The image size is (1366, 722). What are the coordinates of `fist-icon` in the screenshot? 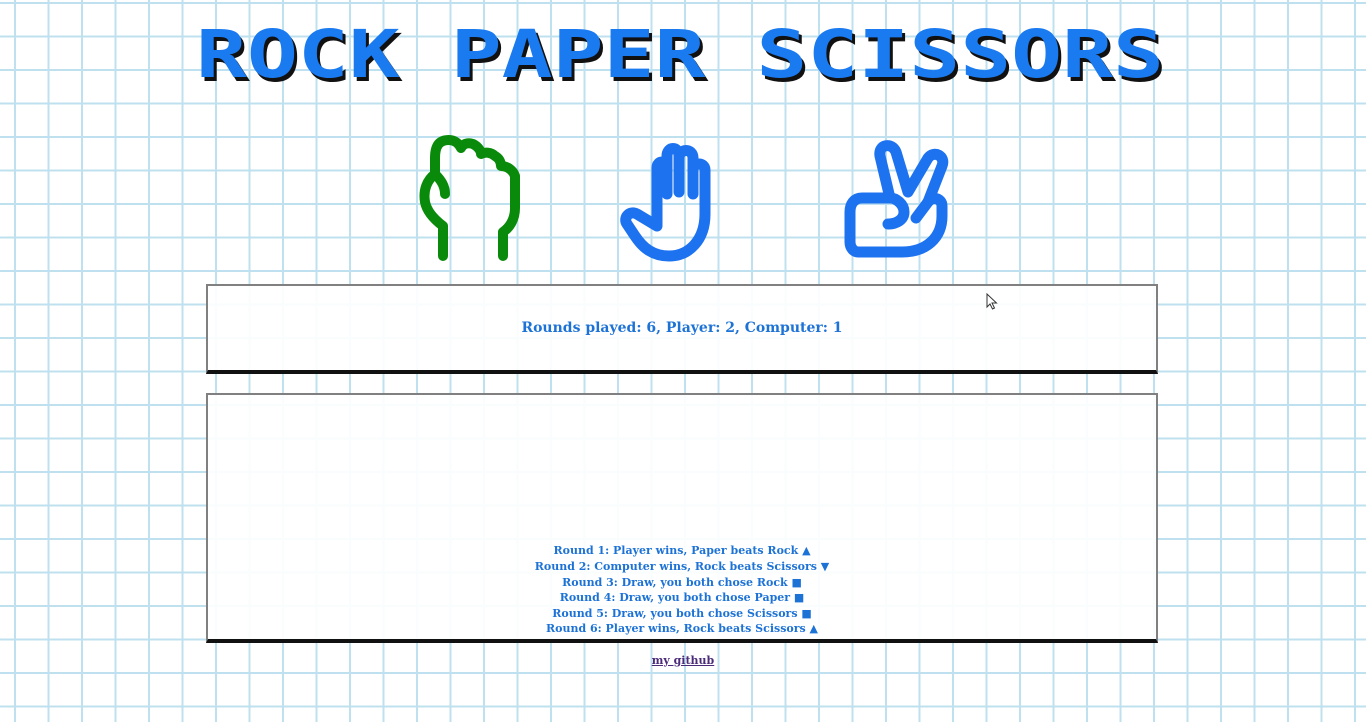 It's located at (469, 198).